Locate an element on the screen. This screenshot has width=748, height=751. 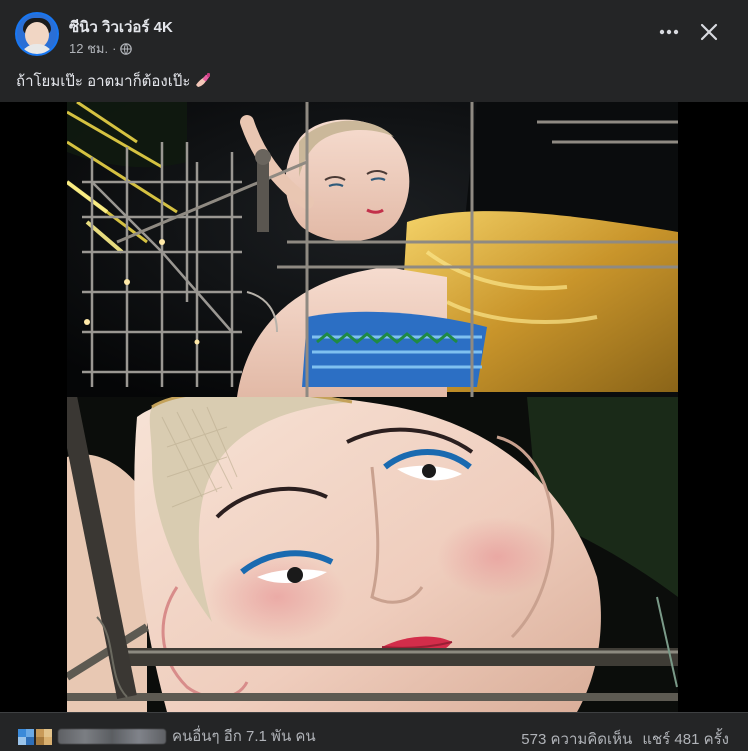
reactions-count-text: คนอื่นๆ อีก 7.1 พัน คน is located at coordinates (244, 736).